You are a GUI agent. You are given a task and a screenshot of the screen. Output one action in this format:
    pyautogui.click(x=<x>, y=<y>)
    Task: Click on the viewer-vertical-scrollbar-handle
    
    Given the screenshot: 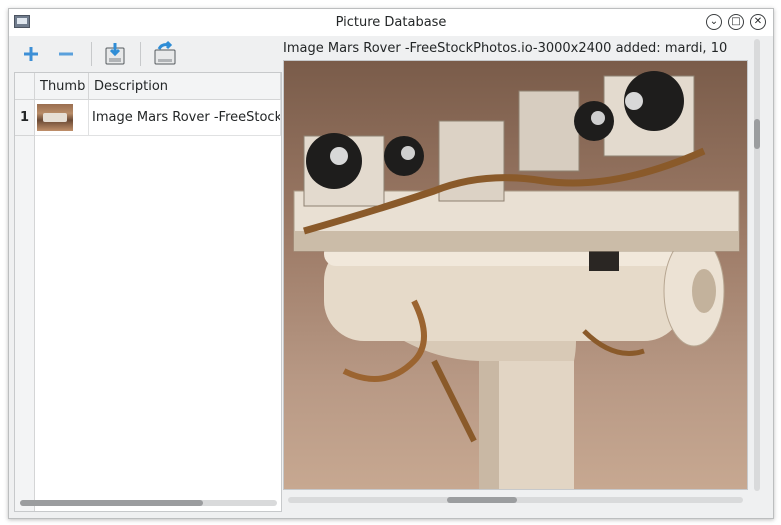 What is the action you would take?
    pyautogui.click(x=757, y=134)
    